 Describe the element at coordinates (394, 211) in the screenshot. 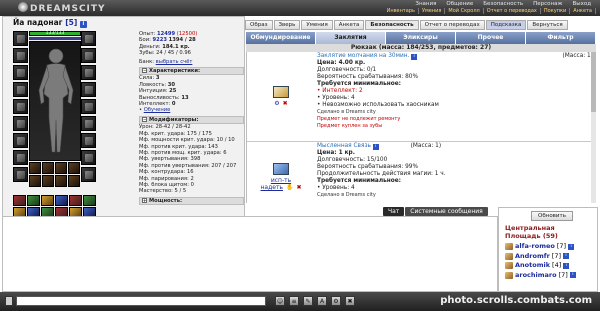

I see `tab-chat: Чат` at that location.